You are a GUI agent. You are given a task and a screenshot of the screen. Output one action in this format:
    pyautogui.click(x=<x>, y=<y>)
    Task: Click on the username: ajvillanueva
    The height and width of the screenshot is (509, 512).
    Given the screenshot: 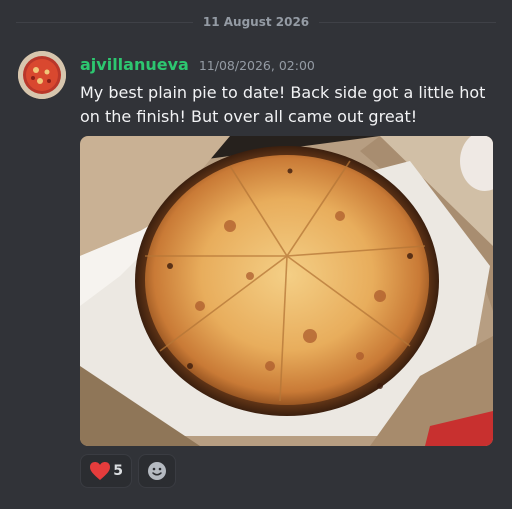 What is the action you would take?
    pyautogui.click(x=134, y=64)
    